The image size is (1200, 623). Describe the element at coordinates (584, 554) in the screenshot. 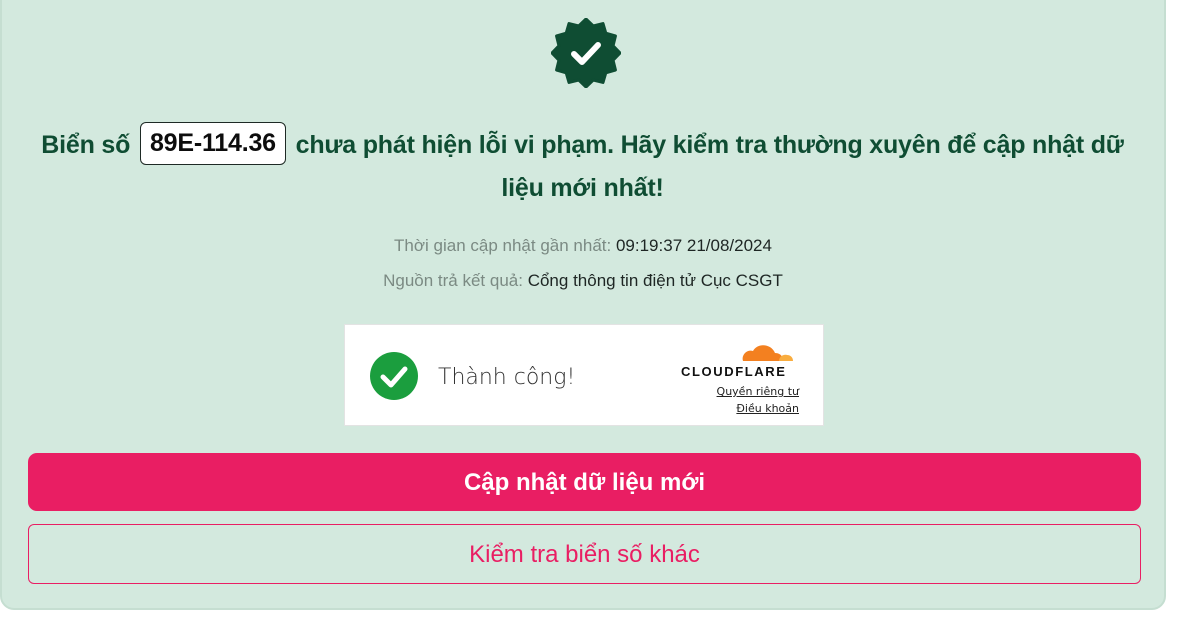

I see `check-other-plate-button: Kiểm tra biển số khác` at that location.